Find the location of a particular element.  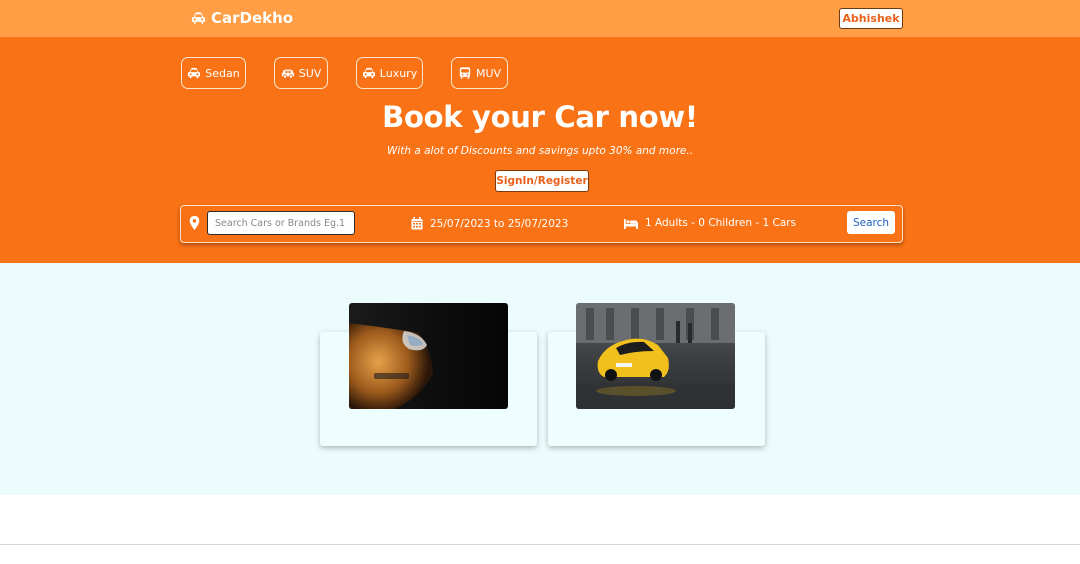

brand-name: CarDekho is located at coordinates (252, 18).